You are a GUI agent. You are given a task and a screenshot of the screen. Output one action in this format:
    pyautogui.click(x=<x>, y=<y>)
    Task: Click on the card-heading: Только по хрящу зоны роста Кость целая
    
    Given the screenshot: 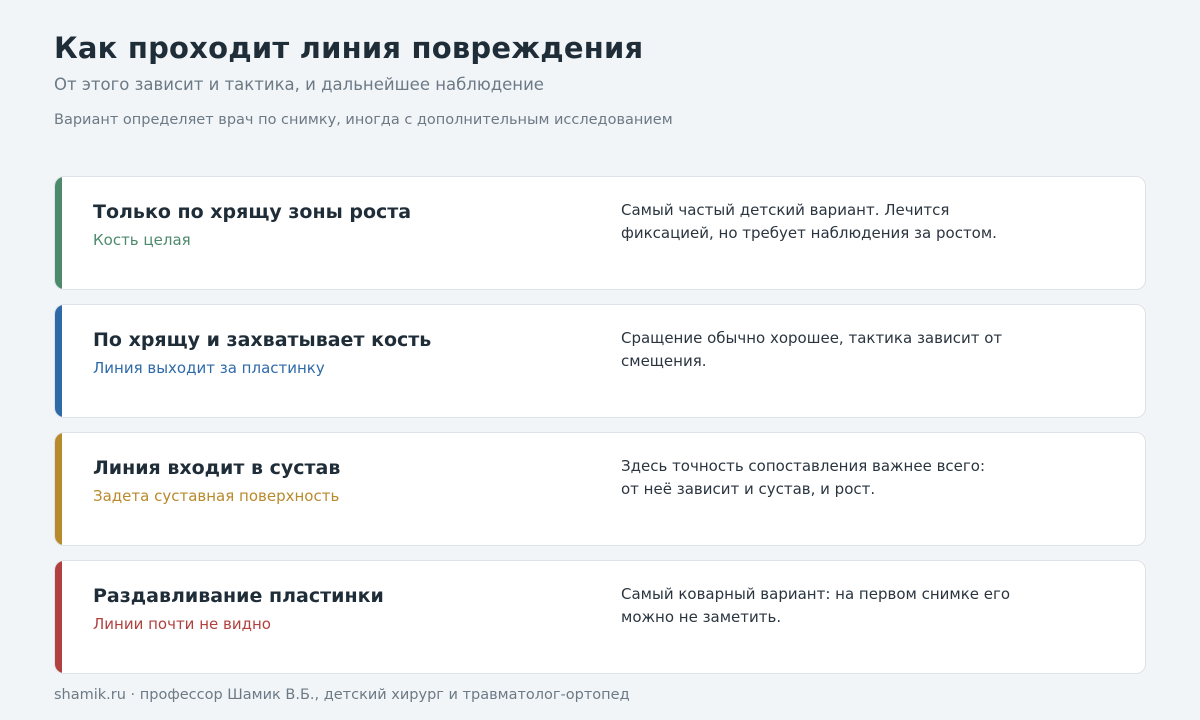 What is the action you would take?
    pyautogui.click(x=333, y=225)
    